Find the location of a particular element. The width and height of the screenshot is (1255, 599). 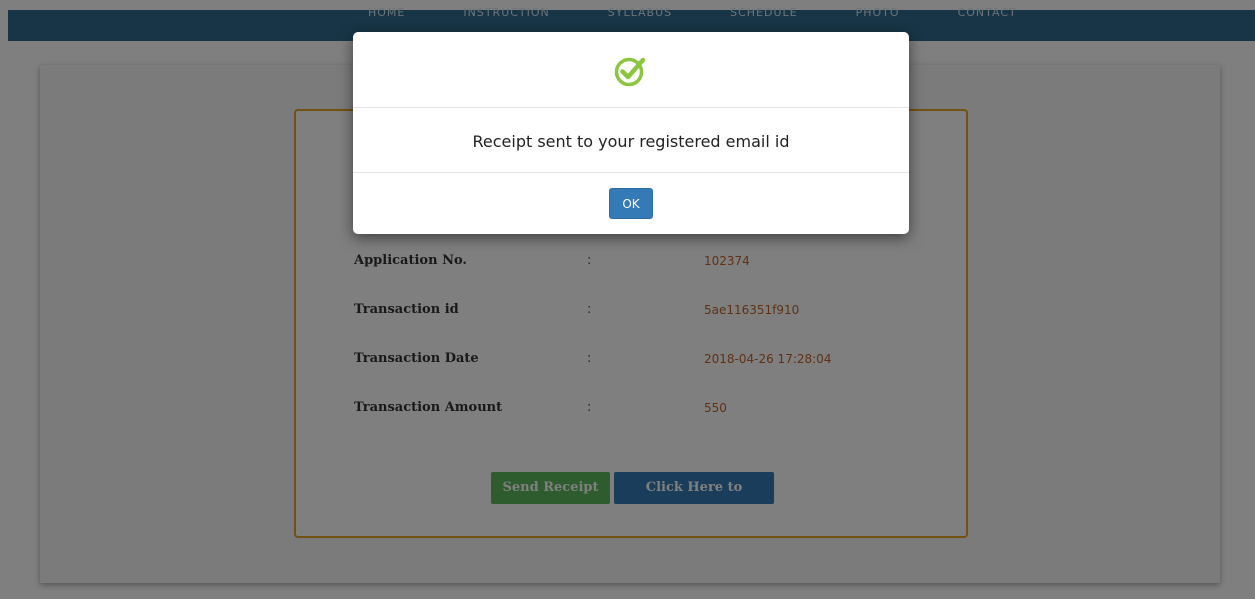

modal-body: Receipt sent to your registered email id is located at coordinates (631, 140).